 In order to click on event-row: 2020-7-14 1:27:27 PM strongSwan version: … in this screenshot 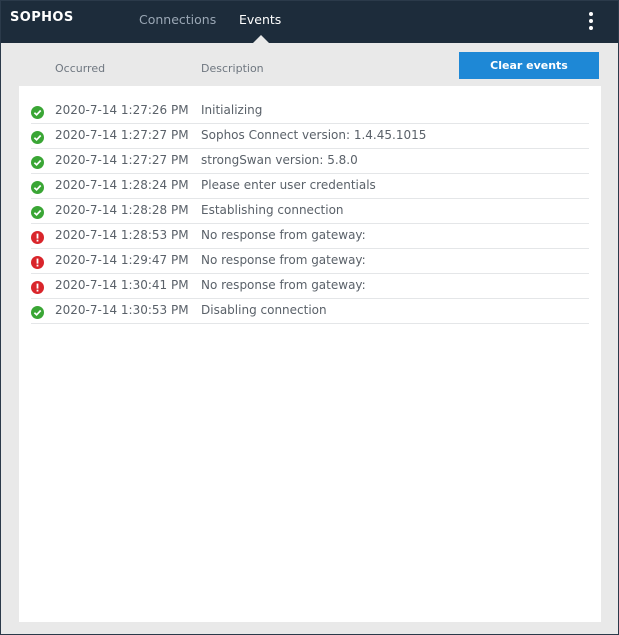, I will do `click(310, 161)`.